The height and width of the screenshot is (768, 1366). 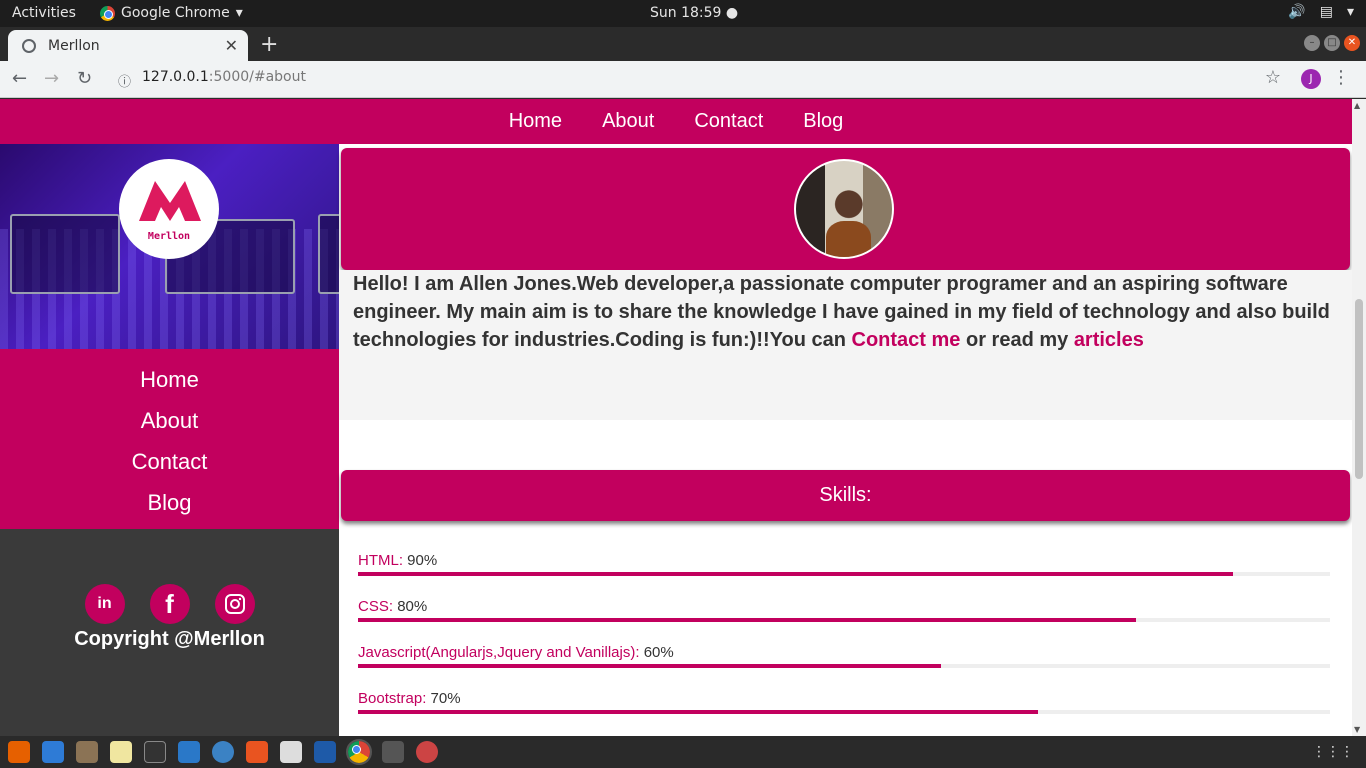 What do you see at coordinates (175, 13) in the screenshot?
I see `app-menu-label: Google Chrome` at bounding box center [175, 13].